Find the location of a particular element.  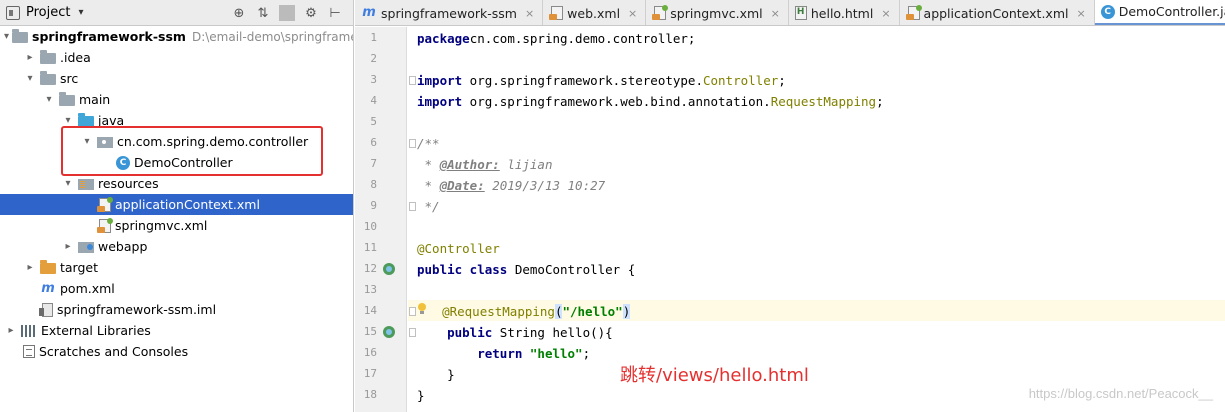

tab-hello-html: hello.html × is located at coordinates (844, 12).